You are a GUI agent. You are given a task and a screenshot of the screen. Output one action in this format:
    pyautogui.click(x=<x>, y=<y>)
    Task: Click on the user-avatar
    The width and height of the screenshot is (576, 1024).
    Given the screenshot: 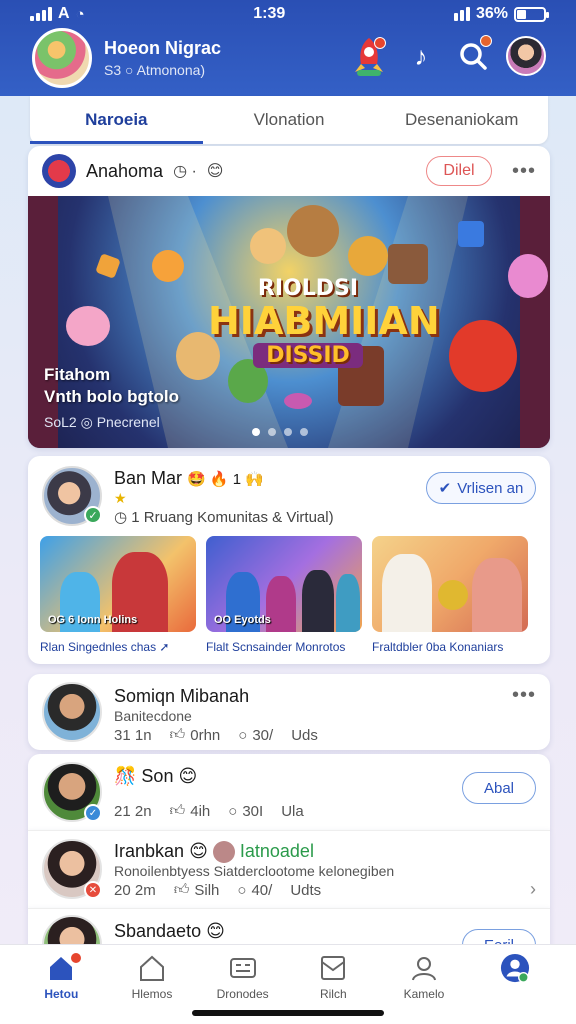 What is the action you would take?
    pyautogui.click(x=526, y=56)
    